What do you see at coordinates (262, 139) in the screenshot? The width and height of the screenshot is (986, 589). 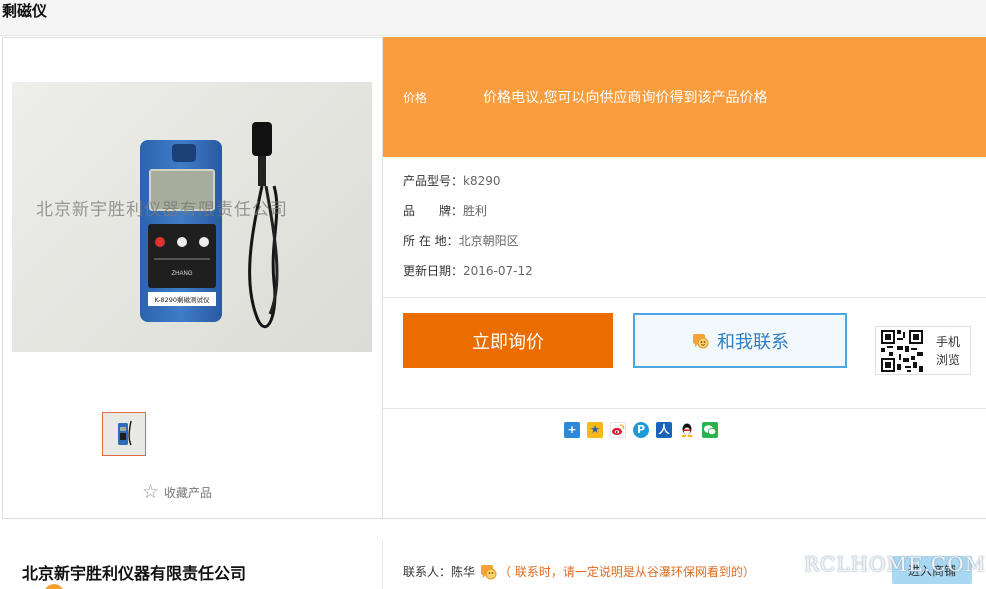 I see `probe-head` at bounding box center [262, 139].